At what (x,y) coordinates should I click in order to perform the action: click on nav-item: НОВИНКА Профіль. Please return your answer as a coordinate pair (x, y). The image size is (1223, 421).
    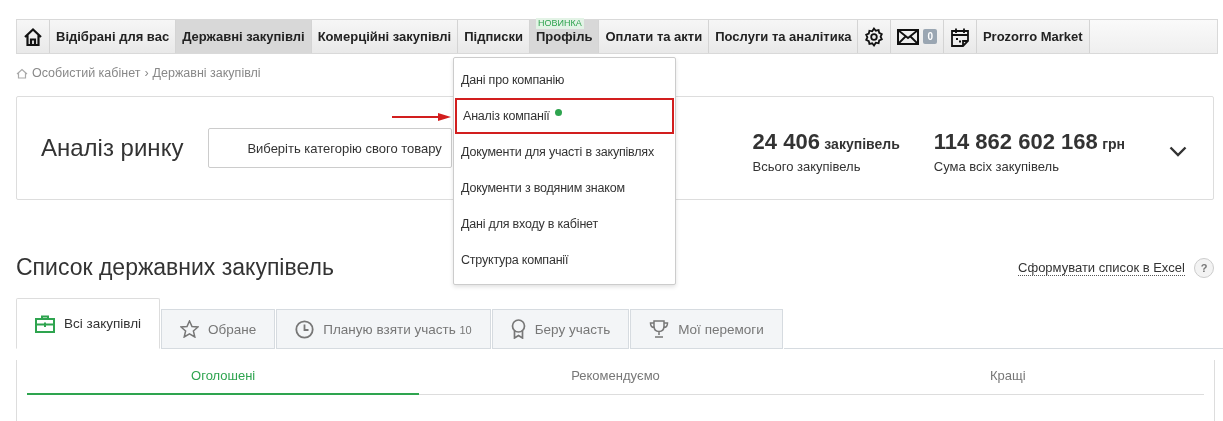
    Looking at the image, I should click on (565, 36).